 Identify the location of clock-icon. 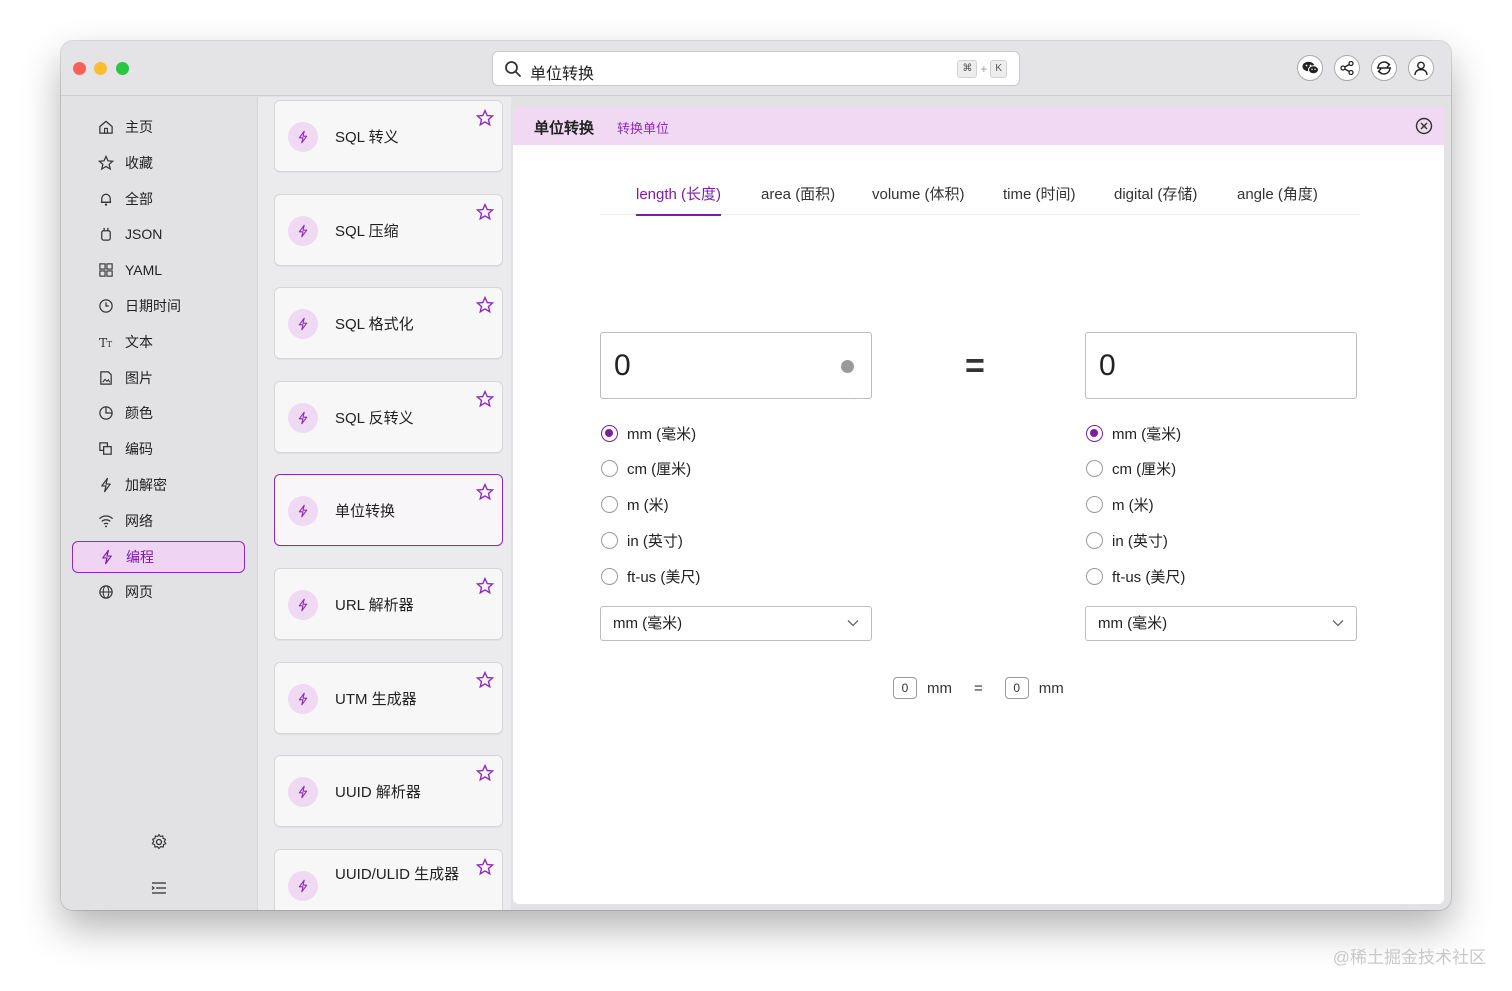
(105, 306).